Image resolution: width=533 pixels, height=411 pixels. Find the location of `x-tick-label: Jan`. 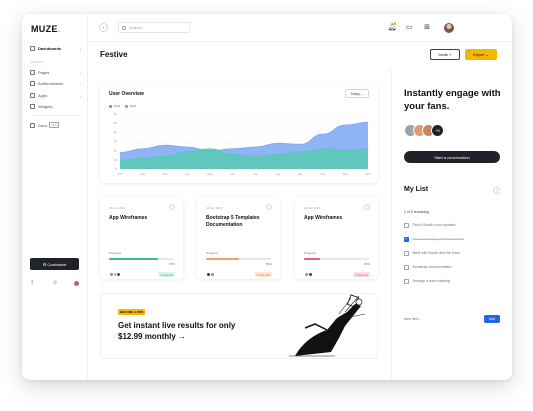

x-tick-label: Jan is located at coordinates (120, 174).